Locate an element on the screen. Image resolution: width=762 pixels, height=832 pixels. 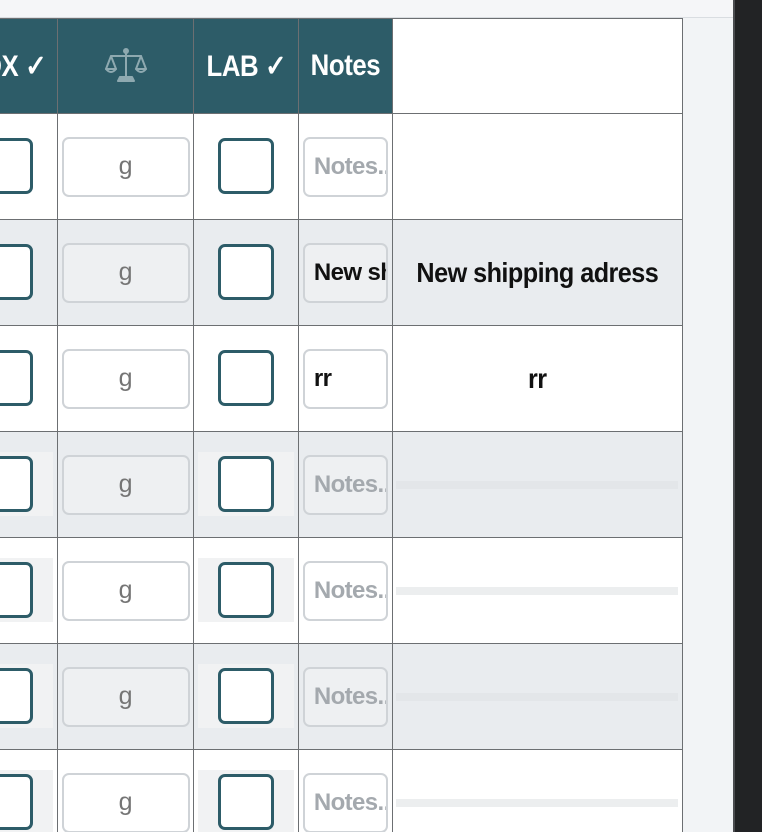
extra-note-text: rr is located at coordinates (537, 378).